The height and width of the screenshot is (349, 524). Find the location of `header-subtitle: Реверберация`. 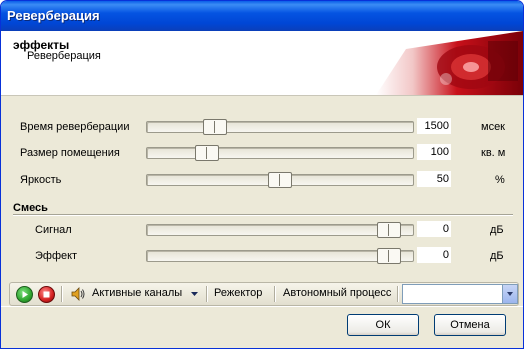

header-subtitle: Реверберация is located at coordinates (64, 56).